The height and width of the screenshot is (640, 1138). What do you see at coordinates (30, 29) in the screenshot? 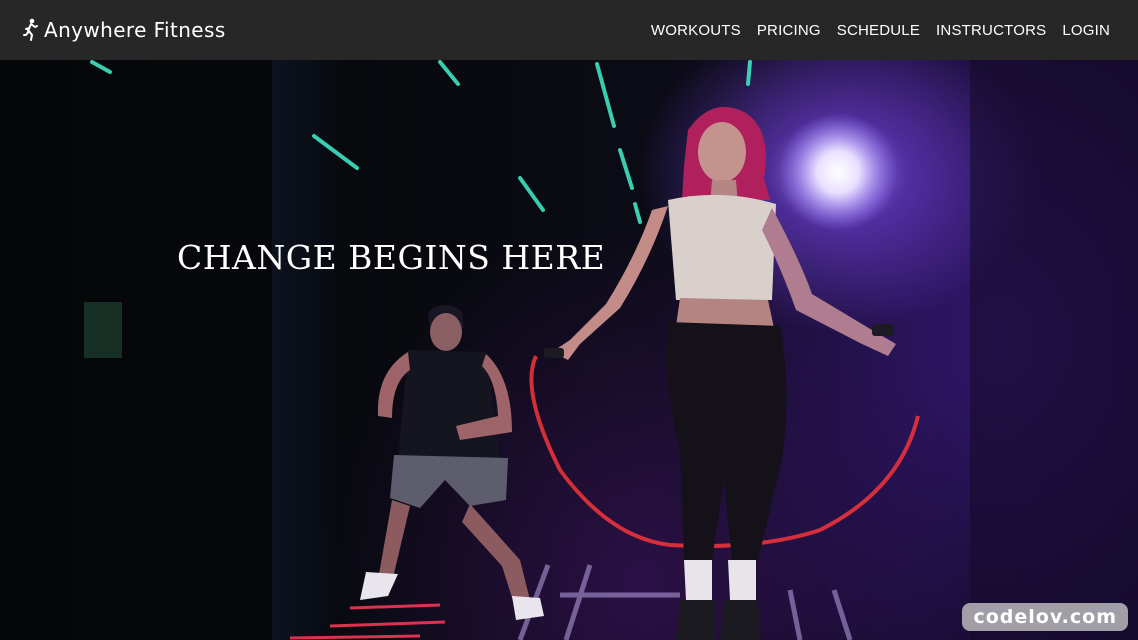
I see `running-person-icon` at bounding box center [30, 29].